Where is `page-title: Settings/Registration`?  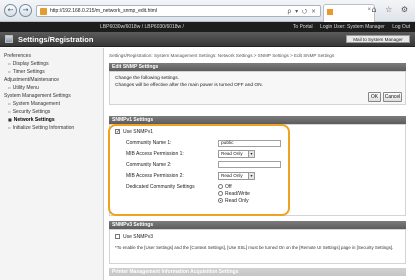 page-title: Settings/Registration is located at coordinates (56, 39).